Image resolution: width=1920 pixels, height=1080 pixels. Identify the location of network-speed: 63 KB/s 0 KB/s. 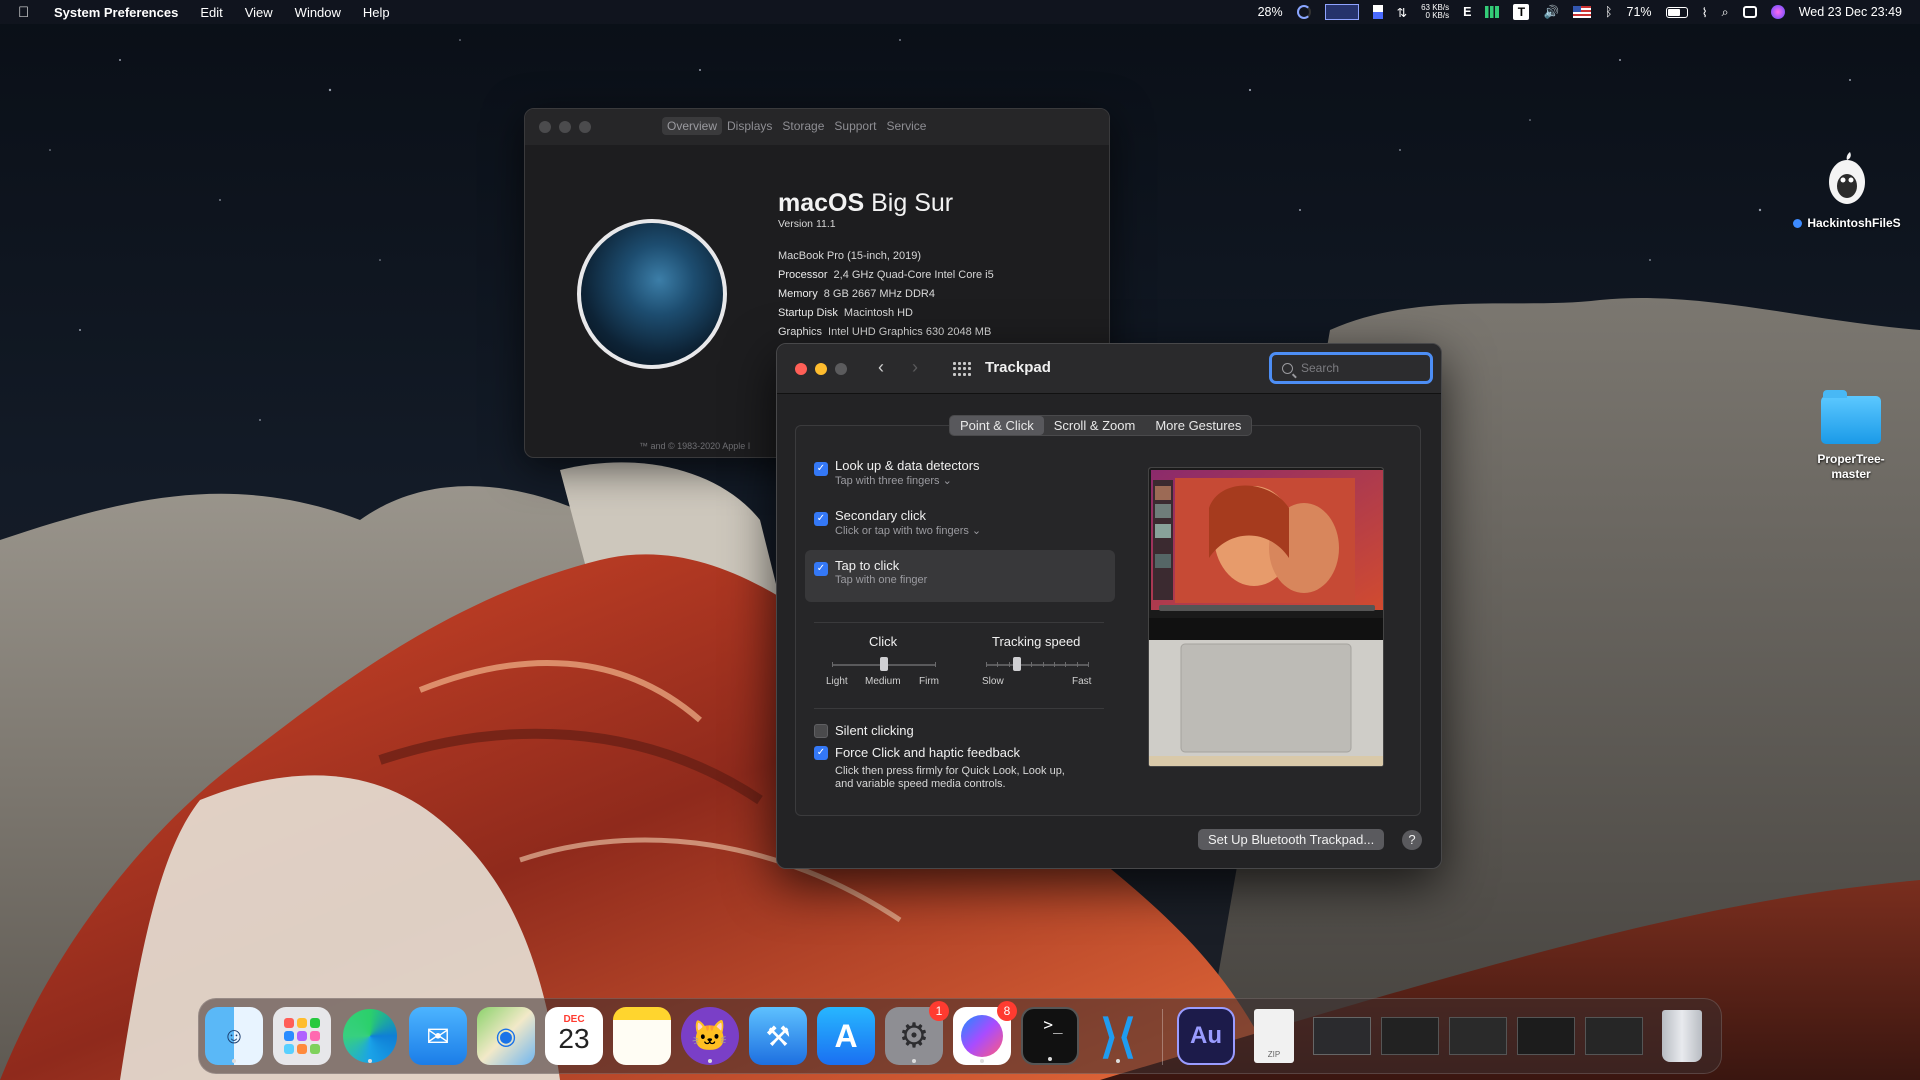
(1435, 12).